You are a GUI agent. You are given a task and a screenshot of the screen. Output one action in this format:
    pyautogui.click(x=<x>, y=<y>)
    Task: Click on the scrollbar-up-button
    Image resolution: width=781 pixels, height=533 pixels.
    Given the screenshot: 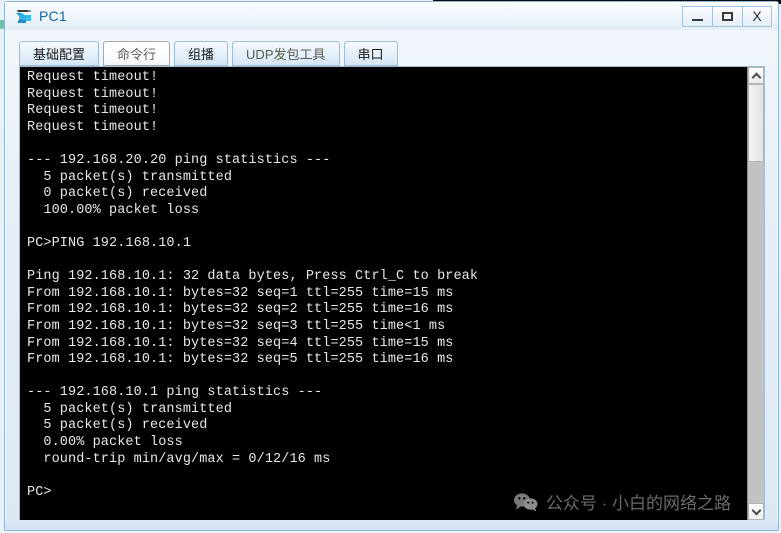 What is the action you would take?
    pyautogui.click(x=756, y=75)
    